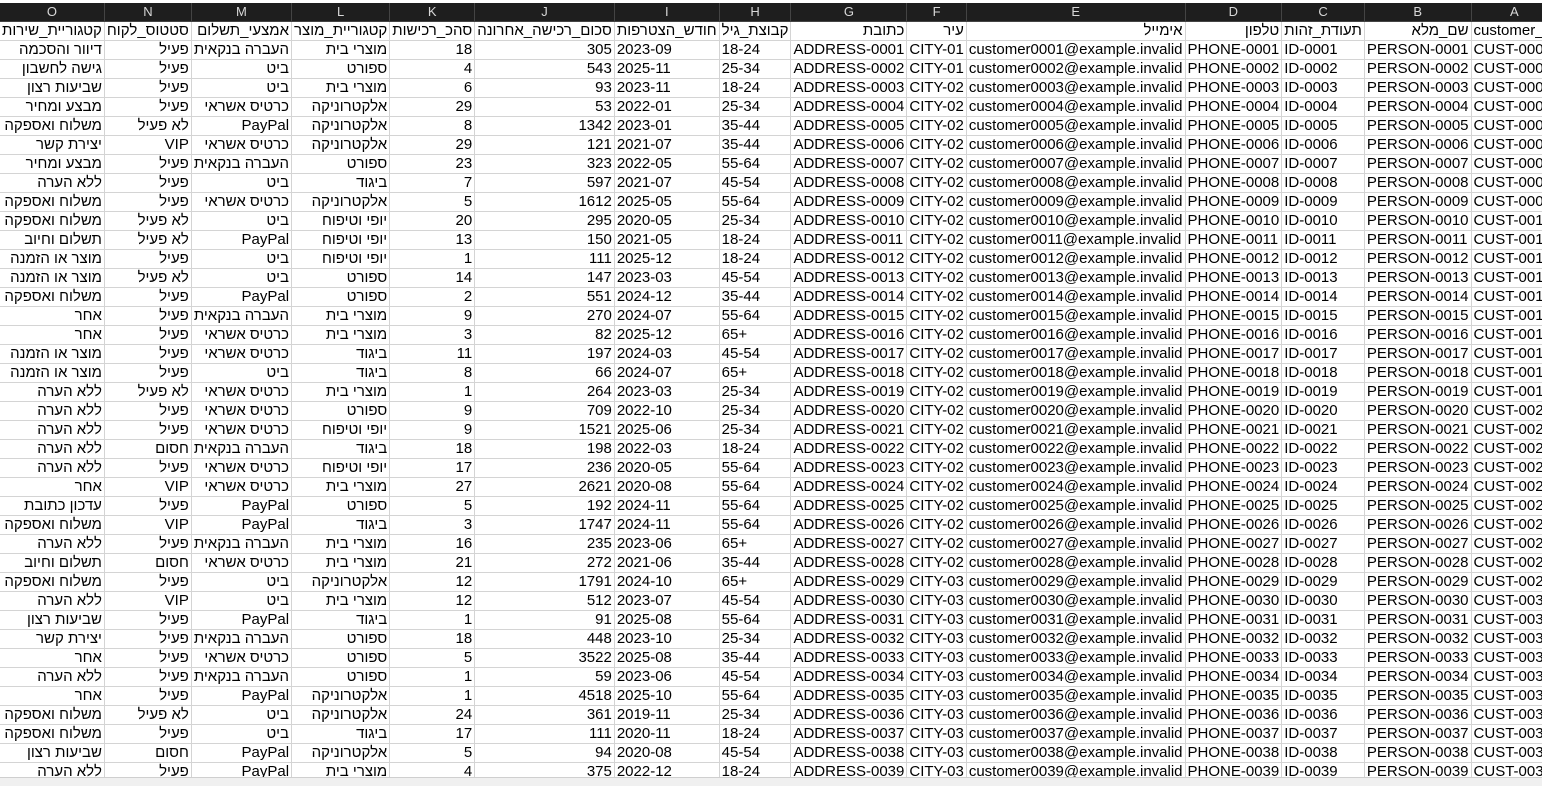 This screenshot has width=1542, height=786. I want to click on cell-B38: PERSON-0037, so click(1418, 734).